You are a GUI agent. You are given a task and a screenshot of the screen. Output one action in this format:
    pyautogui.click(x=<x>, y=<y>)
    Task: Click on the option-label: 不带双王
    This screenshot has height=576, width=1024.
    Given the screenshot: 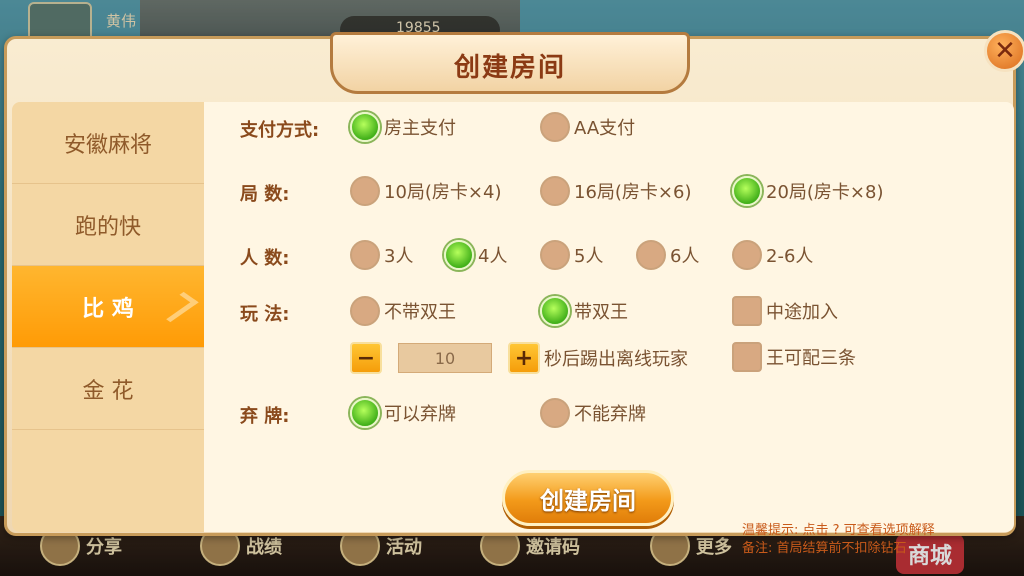 What is the action you would take?
    pyautogui.click(x=420, y=312)
    